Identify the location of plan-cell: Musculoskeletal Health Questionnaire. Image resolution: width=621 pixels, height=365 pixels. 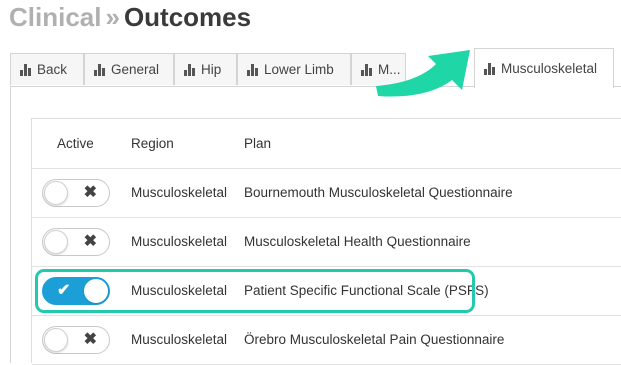
(357, 241).